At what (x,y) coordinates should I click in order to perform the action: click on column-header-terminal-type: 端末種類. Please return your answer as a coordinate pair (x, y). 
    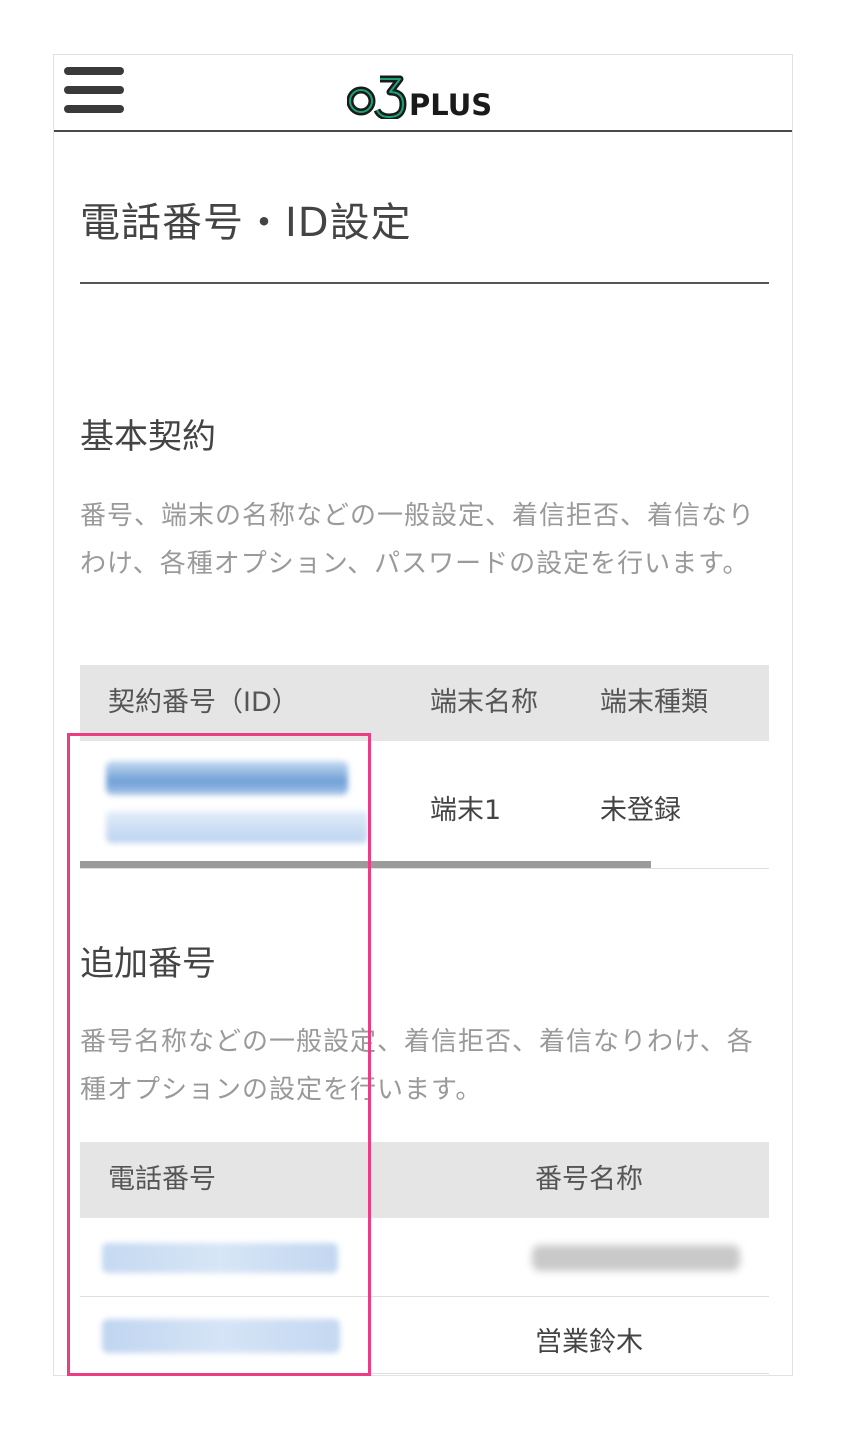
    Looking at the image, I should click on (654, 702).